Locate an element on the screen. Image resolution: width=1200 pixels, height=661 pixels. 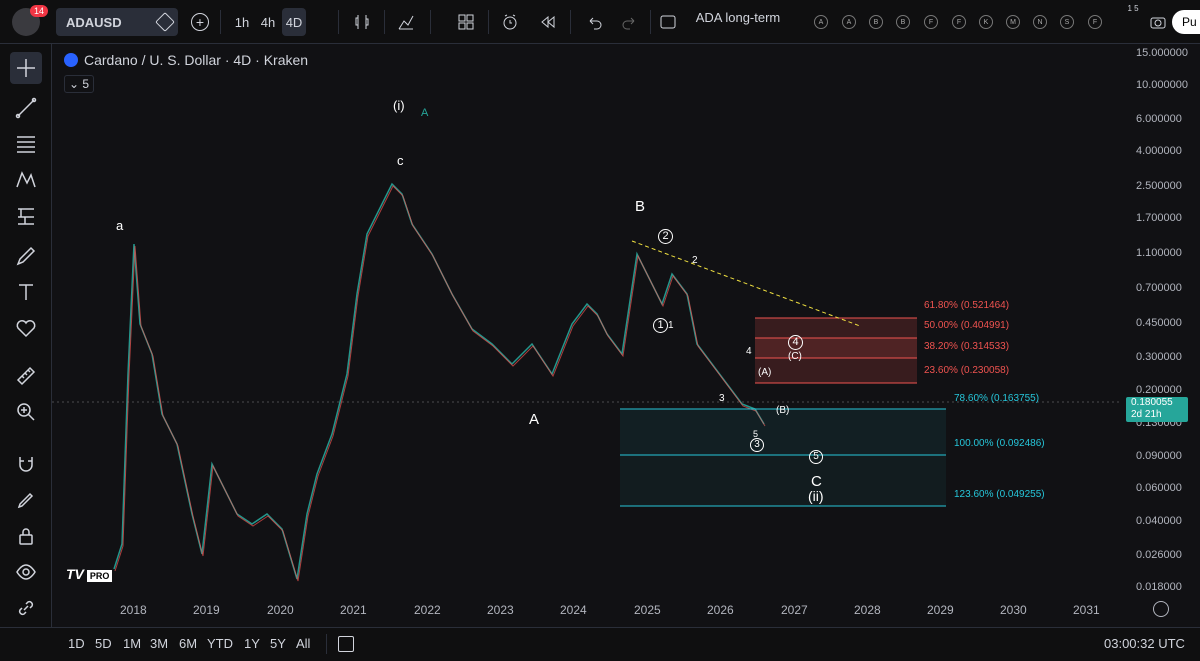
range-5d: 5D is located at coordinates (103, 643).